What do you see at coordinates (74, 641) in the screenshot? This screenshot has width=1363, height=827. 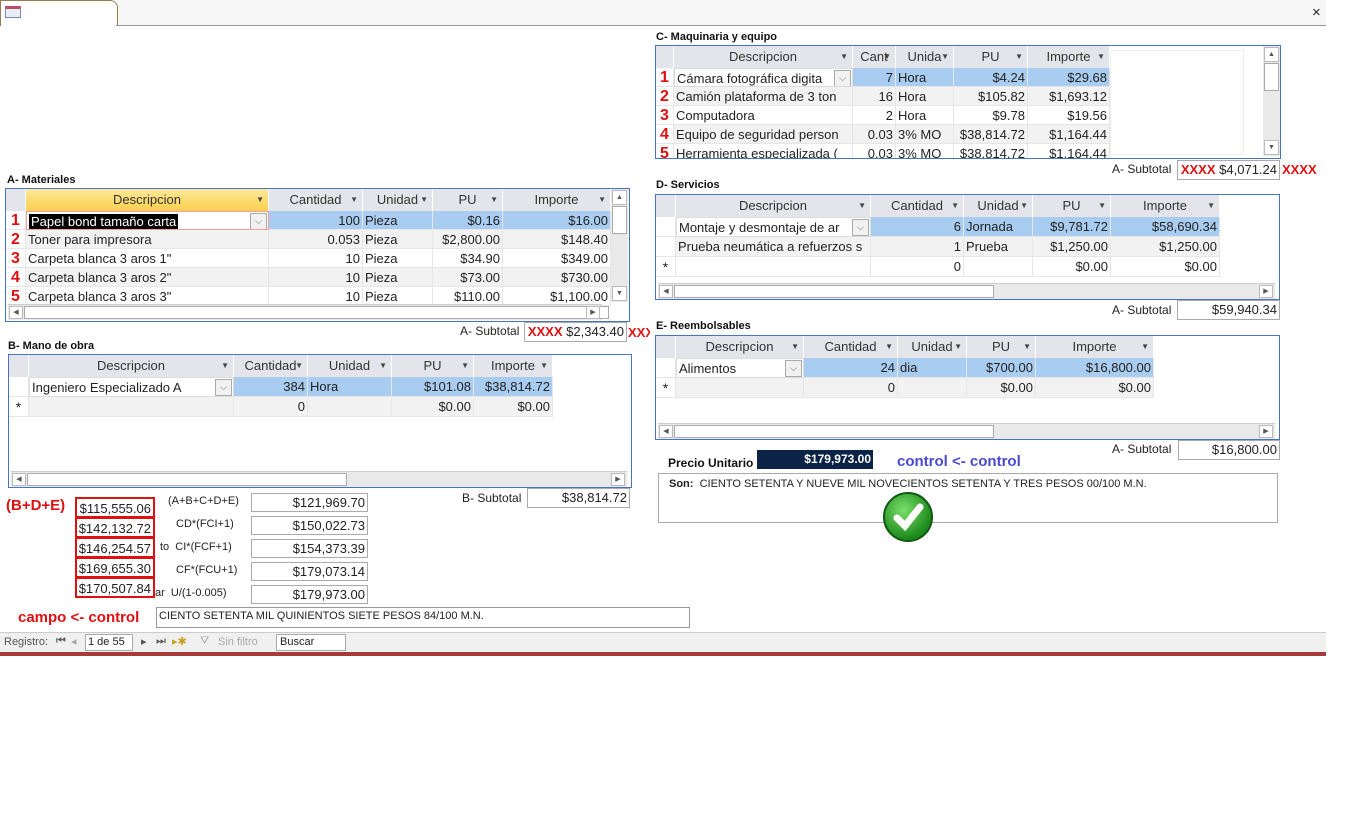 I see `prev-record-icon: ◂` at bounding box center [74, 641].